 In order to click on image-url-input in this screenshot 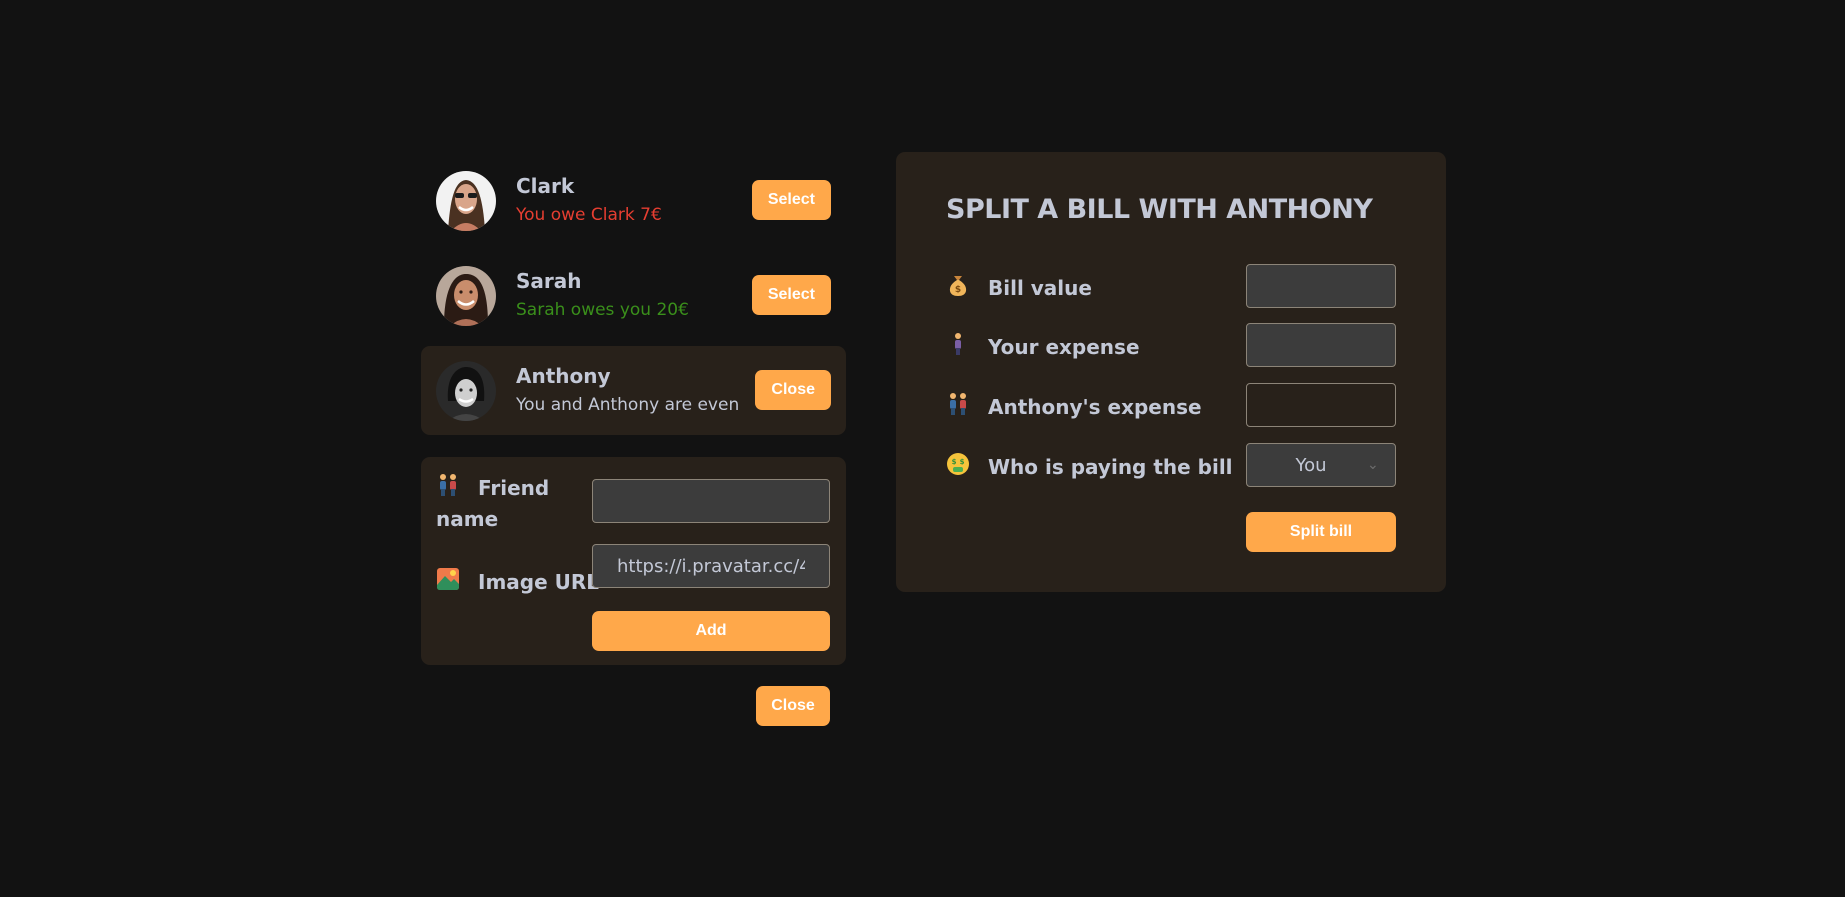, I will do `click(711, 566)`.